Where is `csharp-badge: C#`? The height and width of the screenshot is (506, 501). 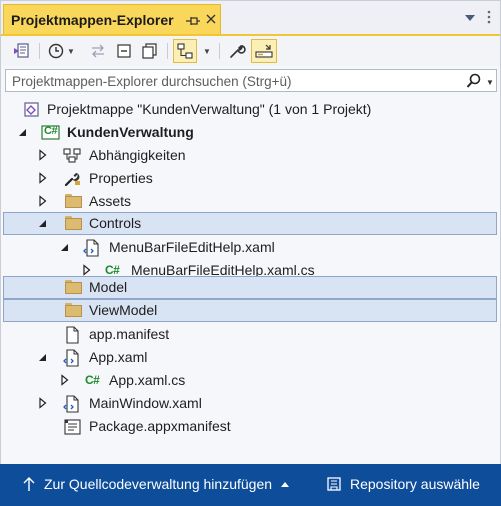
csharp-badge: C# is located at coordinates (51, 131).